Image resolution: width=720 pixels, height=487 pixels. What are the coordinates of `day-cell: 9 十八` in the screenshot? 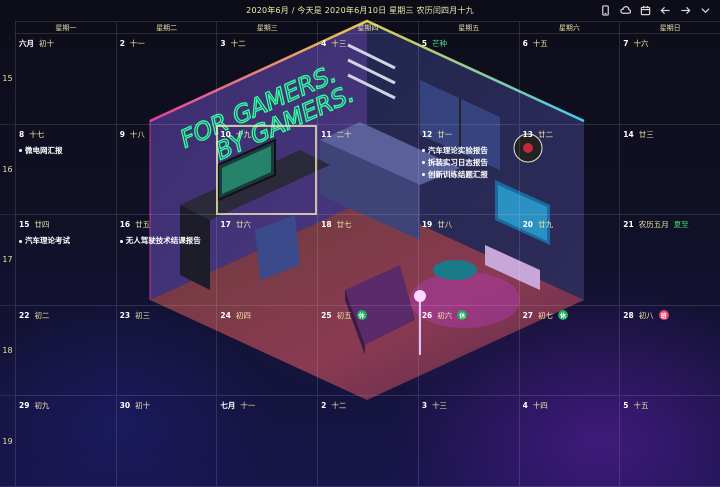 It's located at (166, 170).